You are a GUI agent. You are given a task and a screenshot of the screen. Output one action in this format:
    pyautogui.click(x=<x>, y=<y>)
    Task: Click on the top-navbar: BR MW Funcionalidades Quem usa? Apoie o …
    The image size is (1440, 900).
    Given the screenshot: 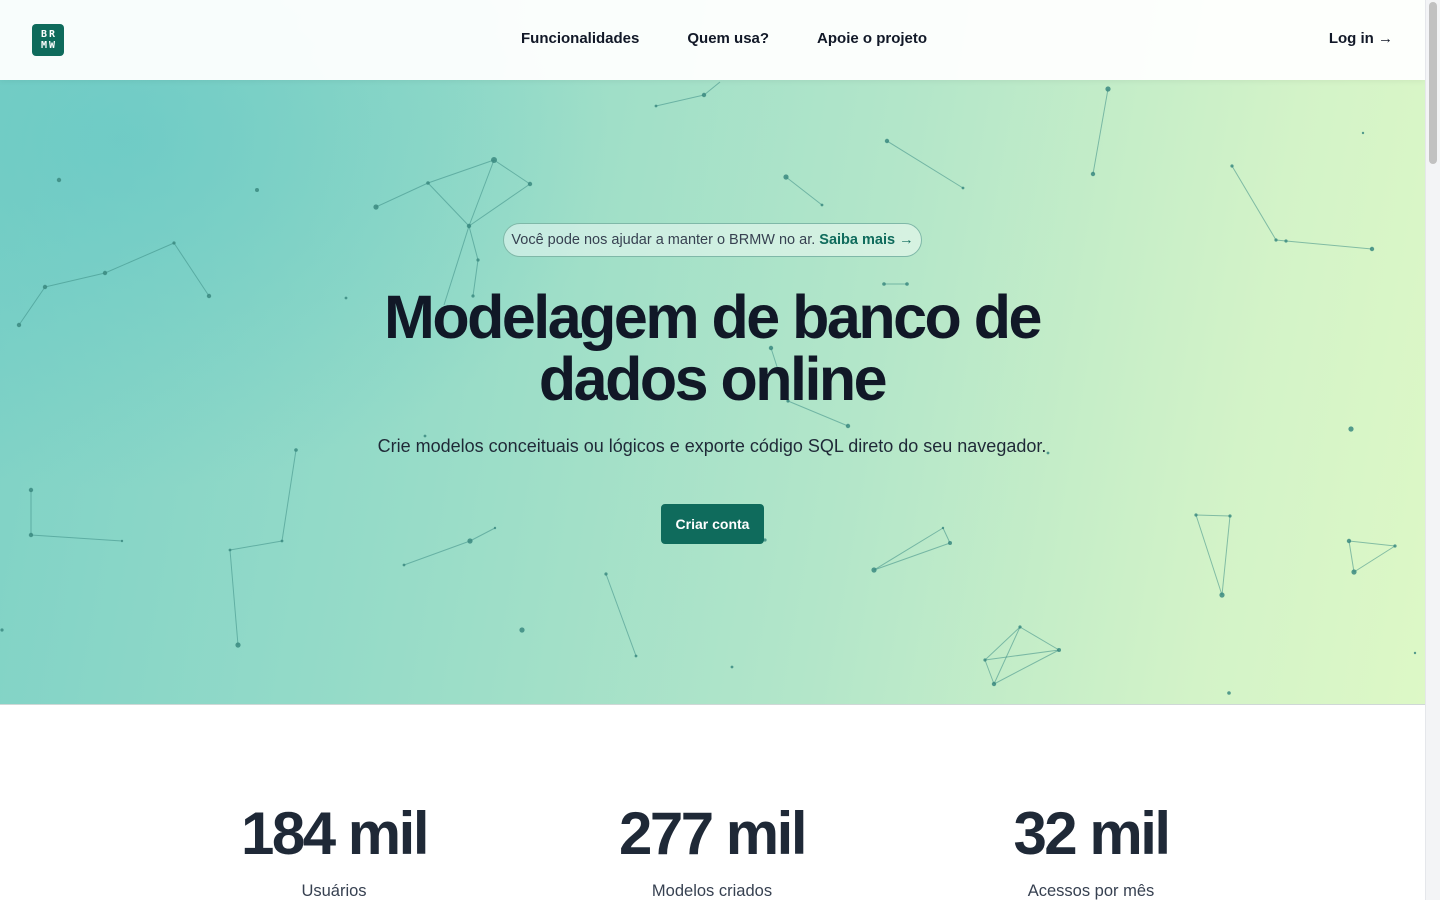 What is the action you would take?
    pyautogui.click(x=712, y=40)
    